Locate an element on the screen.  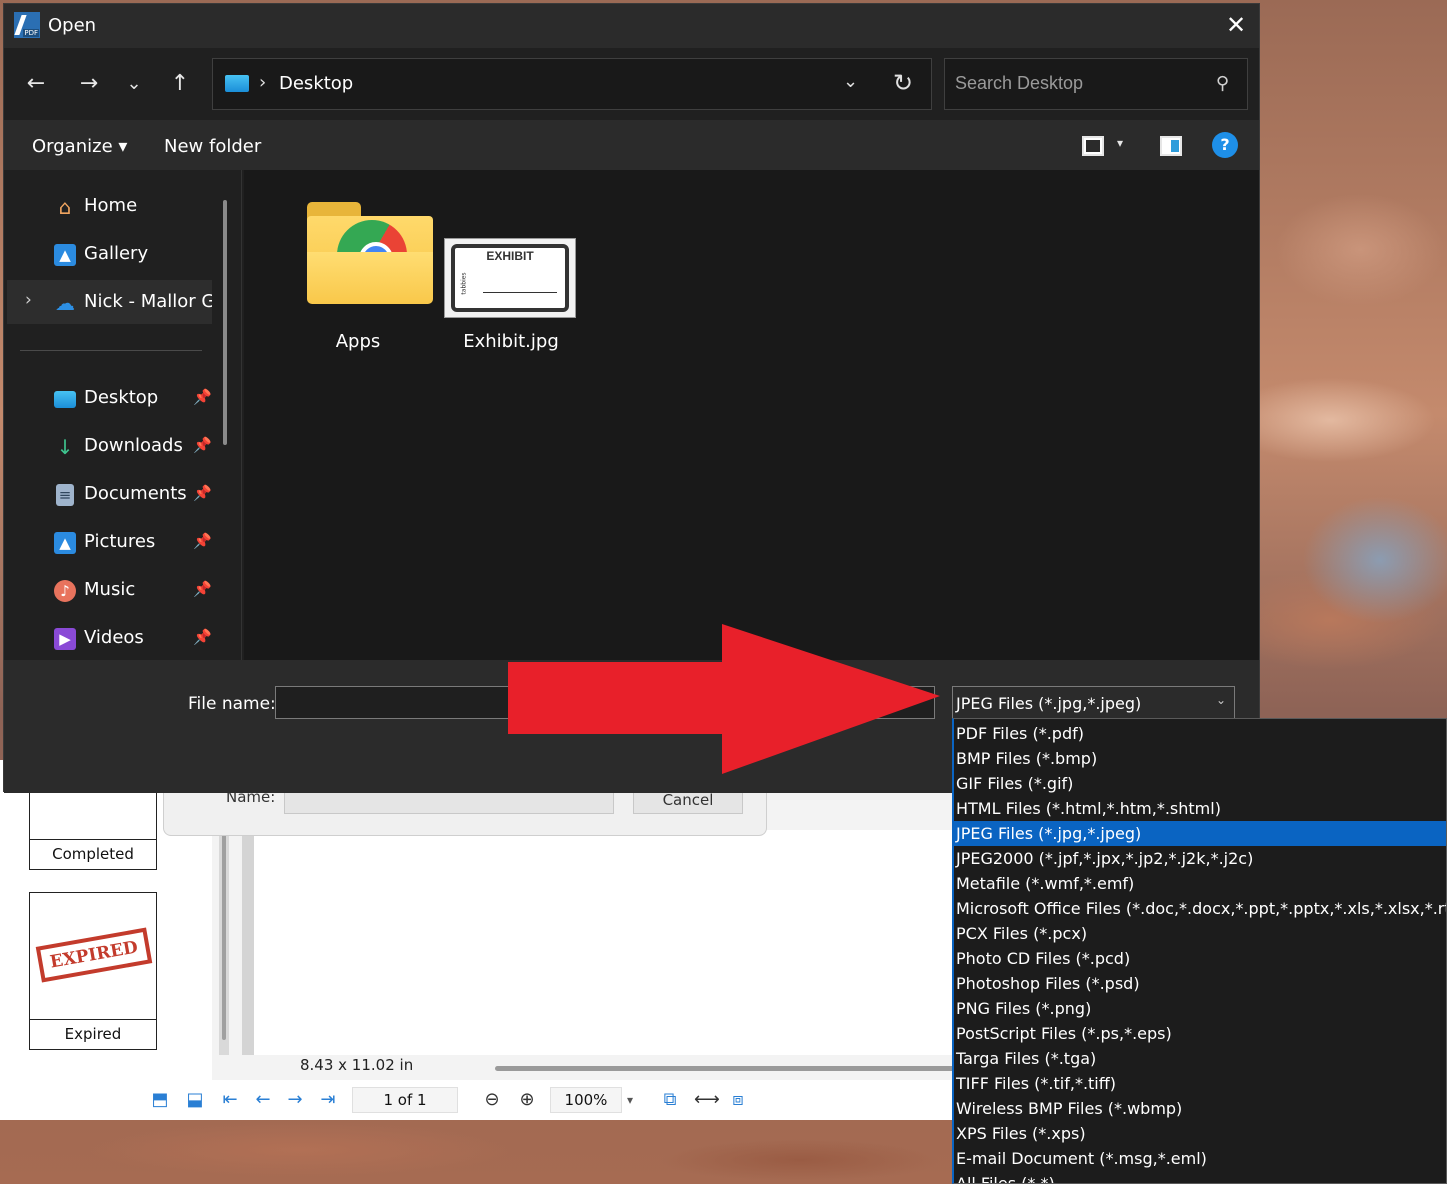
next-page-icon: → is located at coordinates (295, 1100).